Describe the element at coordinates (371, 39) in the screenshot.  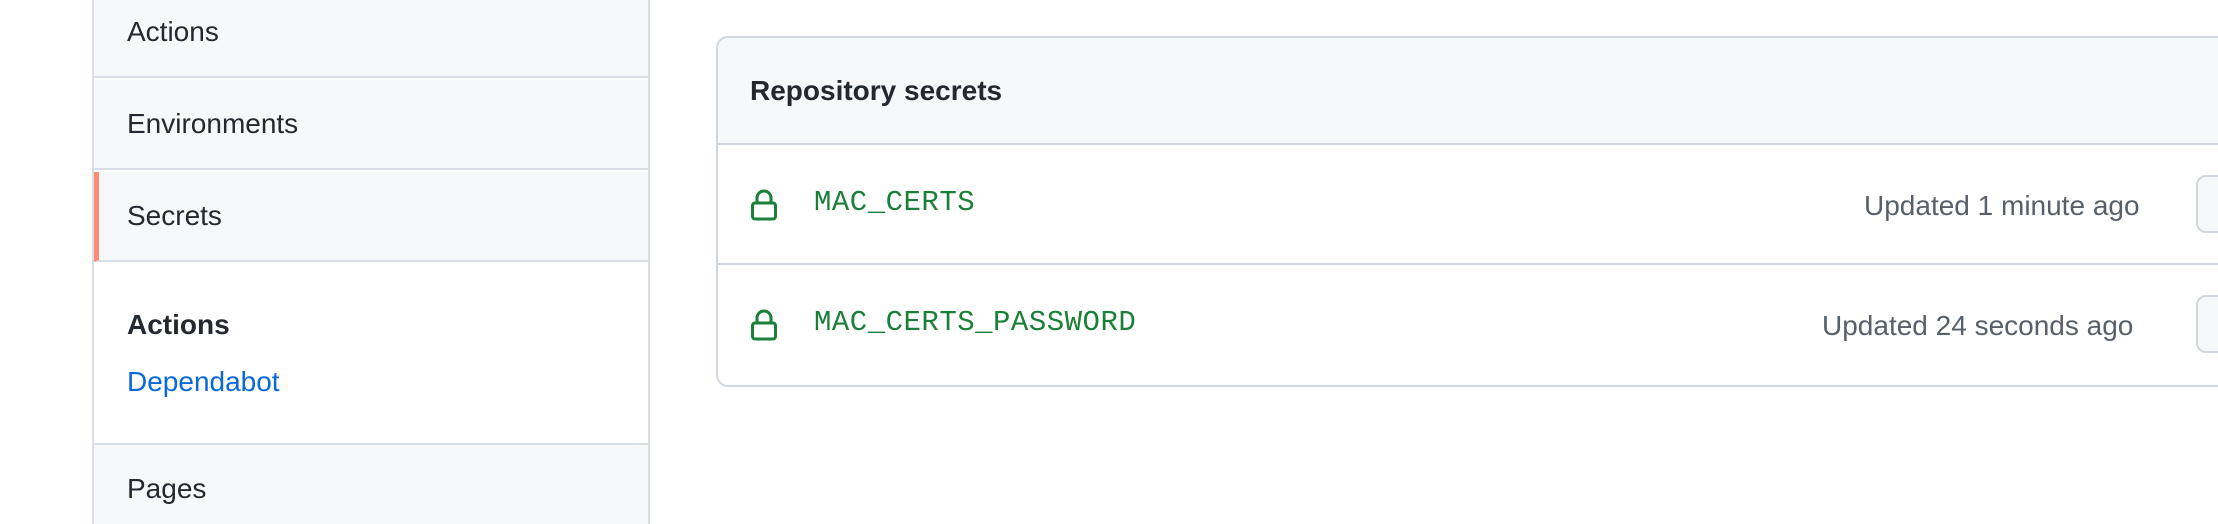
I see `sidebar-item-actions: Actions` at that location.